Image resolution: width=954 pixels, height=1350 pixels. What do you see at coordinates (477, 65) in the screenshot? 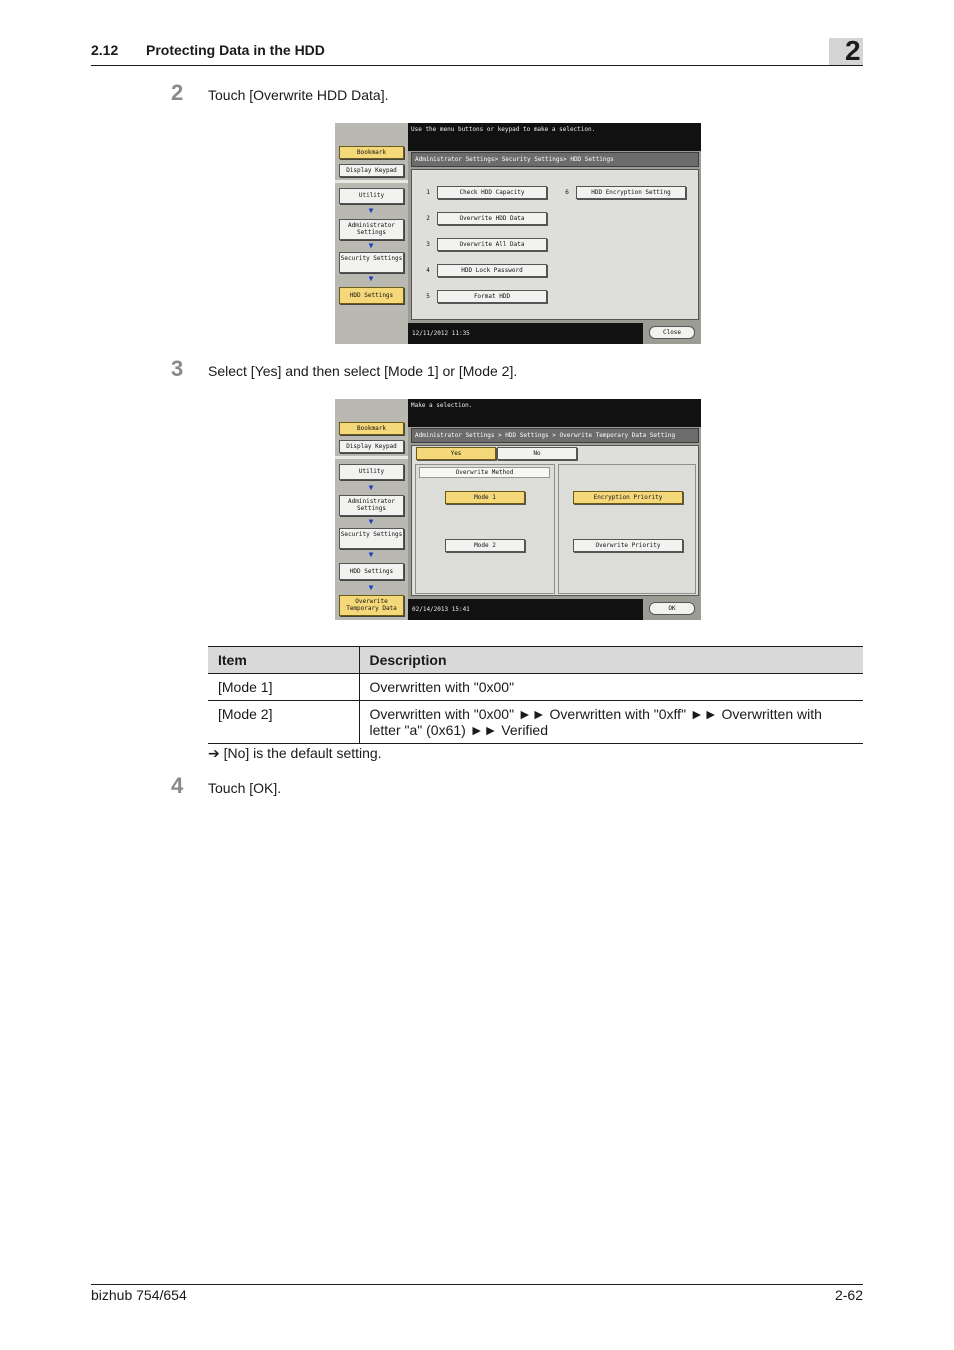
I see `header-rule` at bounding box center [477, 65].